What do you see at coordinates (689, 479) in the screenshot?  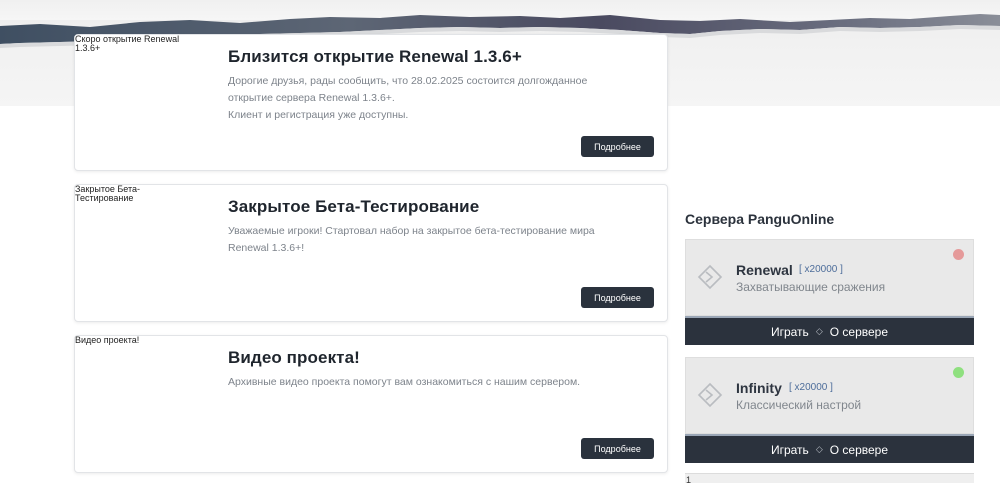 I see `sidebar-next-block-text: 1` at bounding box center [689, 479].